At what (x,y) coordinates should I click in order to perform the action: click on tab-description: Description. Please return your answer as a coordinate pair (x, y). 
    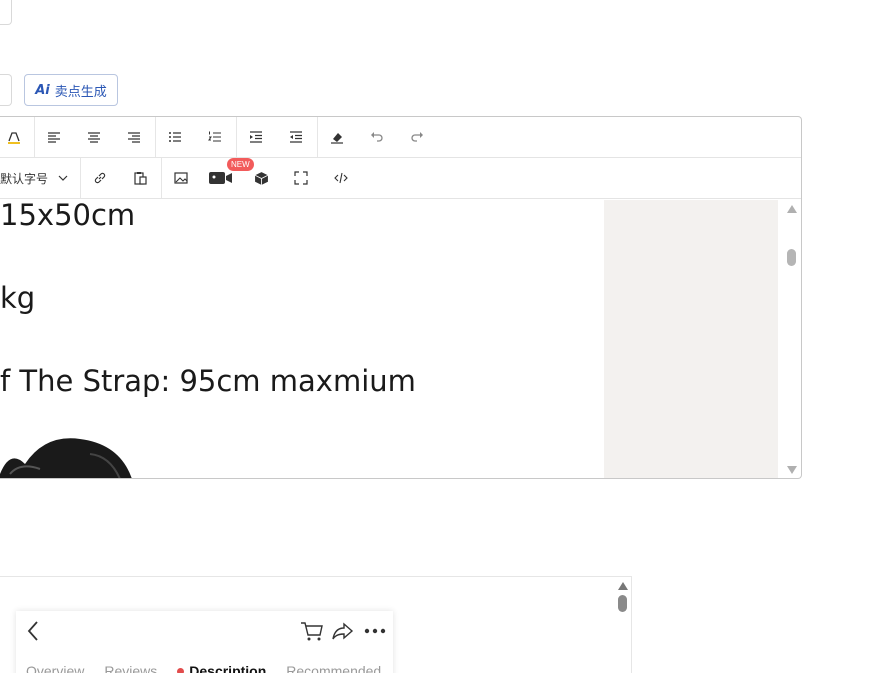
    Looking at the image, I should click on (221, 668).